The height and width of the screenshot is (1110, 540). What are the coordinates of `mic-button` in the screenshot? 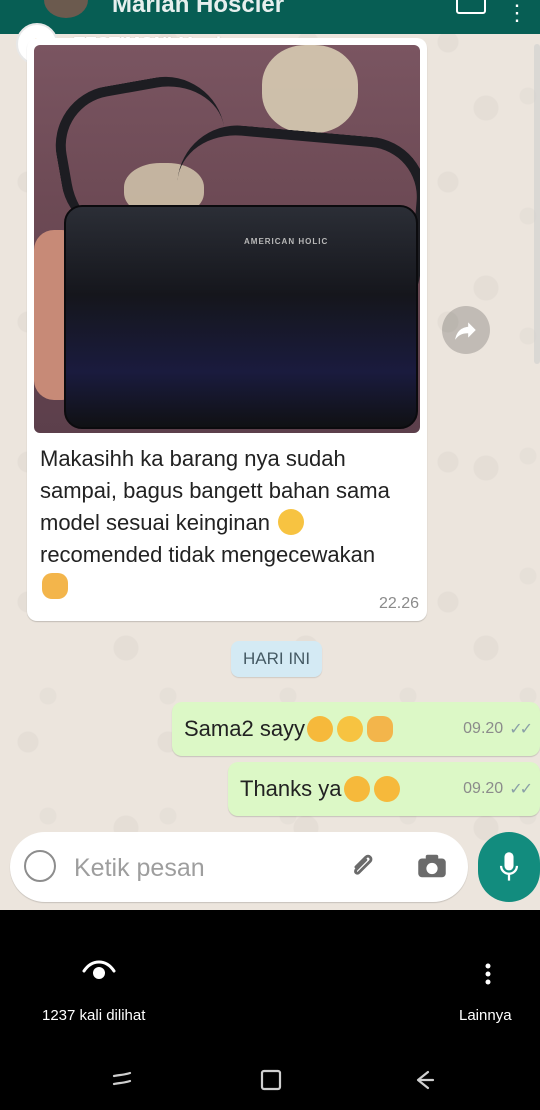 It's located at (509, 867).